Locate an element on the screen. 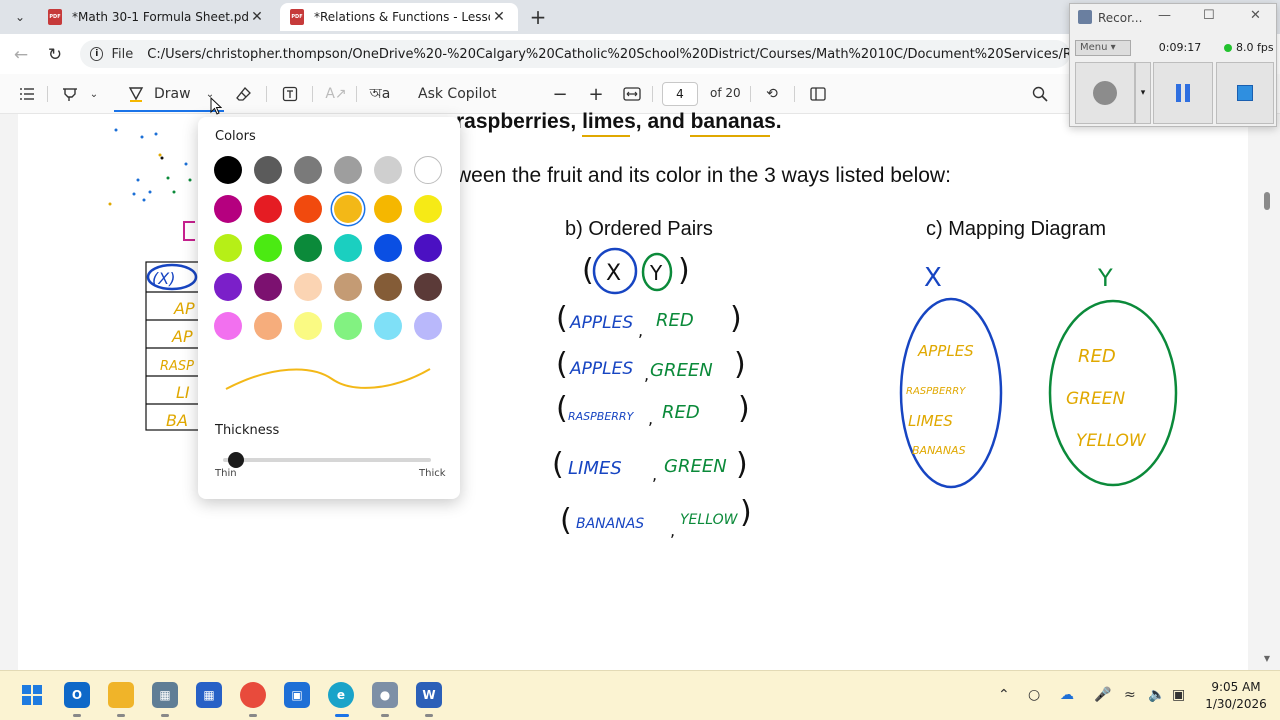  photos-icon: ▣ is located at coordinates (297, 695).